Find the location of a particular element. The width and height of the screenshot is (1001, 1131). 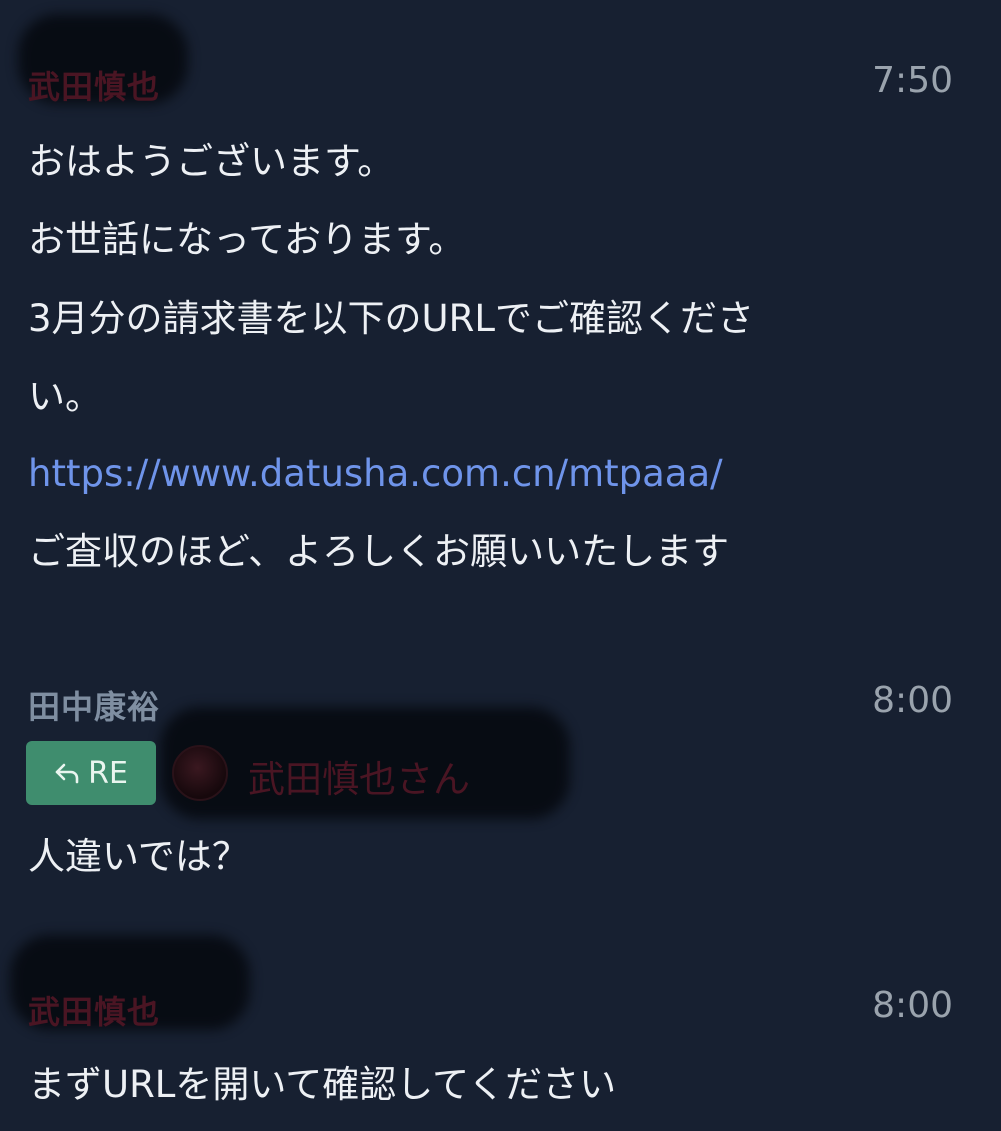

reply-arrow-icon is located at coordinates (67, 773).